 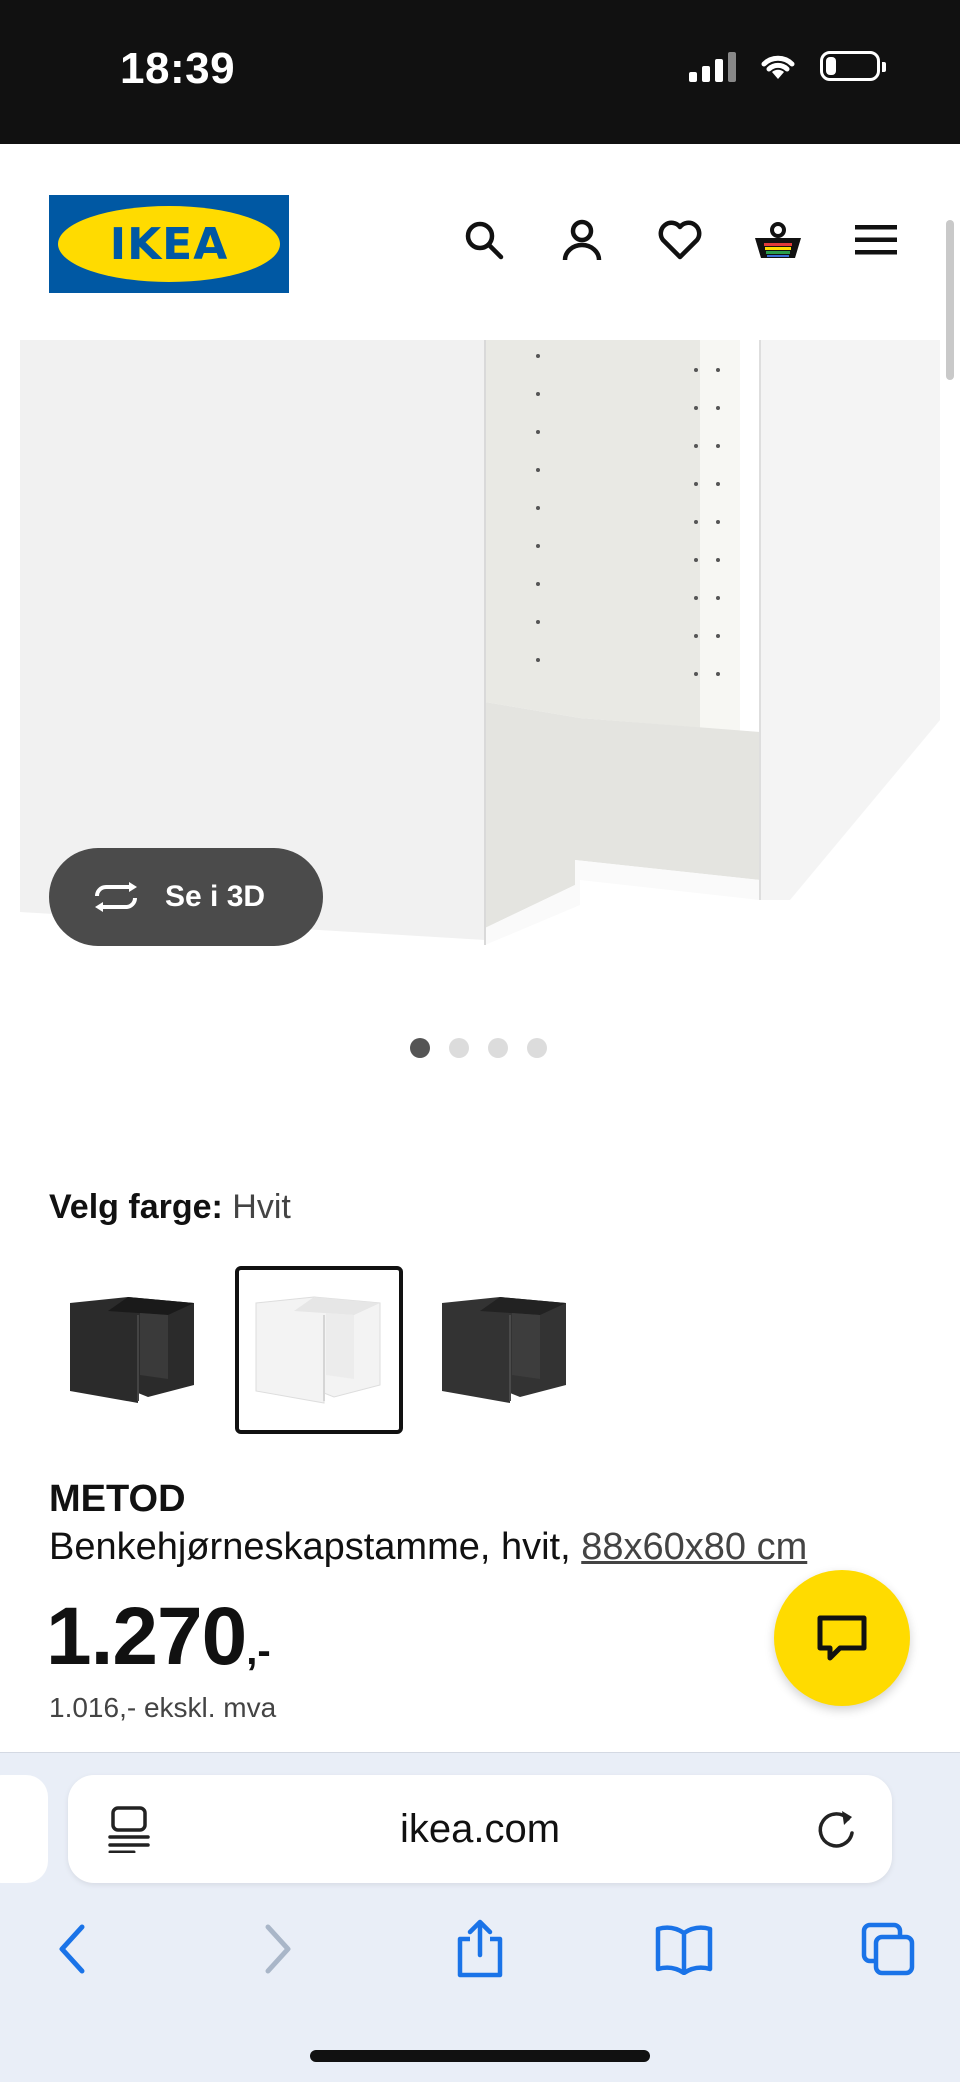 I want to click on logo-text: IKEA, so click(x=169, y=244).